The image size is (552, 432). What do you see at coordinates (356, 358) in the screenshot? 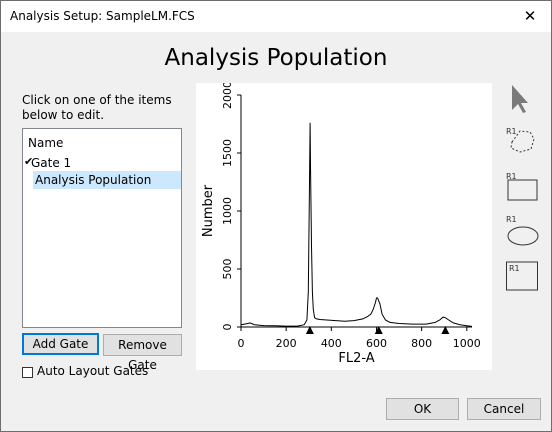
I see `x-axis-title: FL2-A` at bounding box center [356, 358].